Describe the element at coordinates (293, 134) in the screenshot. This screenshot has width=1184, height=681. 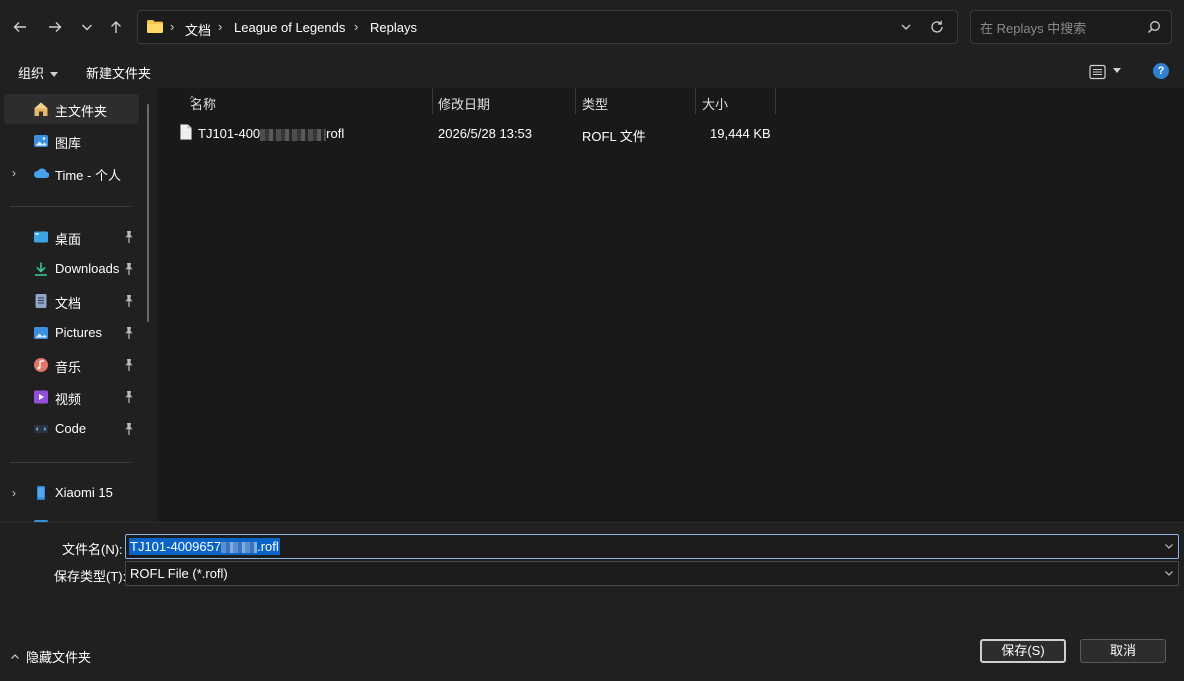
I see `redacted-blur` at that location.